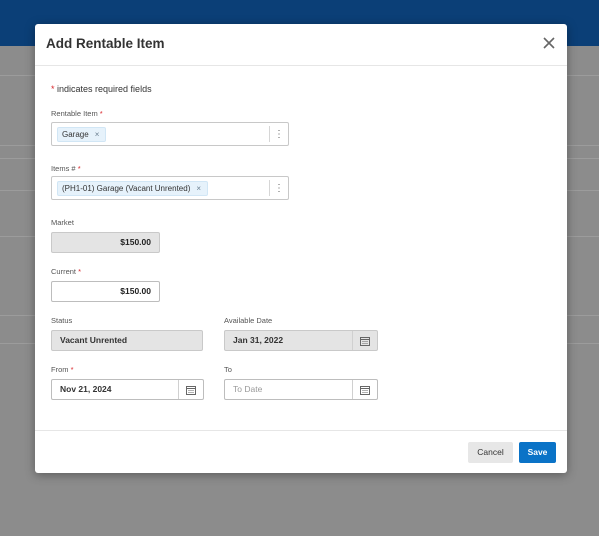  What do you see at coordinates (127, 389) in the screenshot?
I see `from-date-input: Nov 21, 2024` at bounding box center [127, 389].